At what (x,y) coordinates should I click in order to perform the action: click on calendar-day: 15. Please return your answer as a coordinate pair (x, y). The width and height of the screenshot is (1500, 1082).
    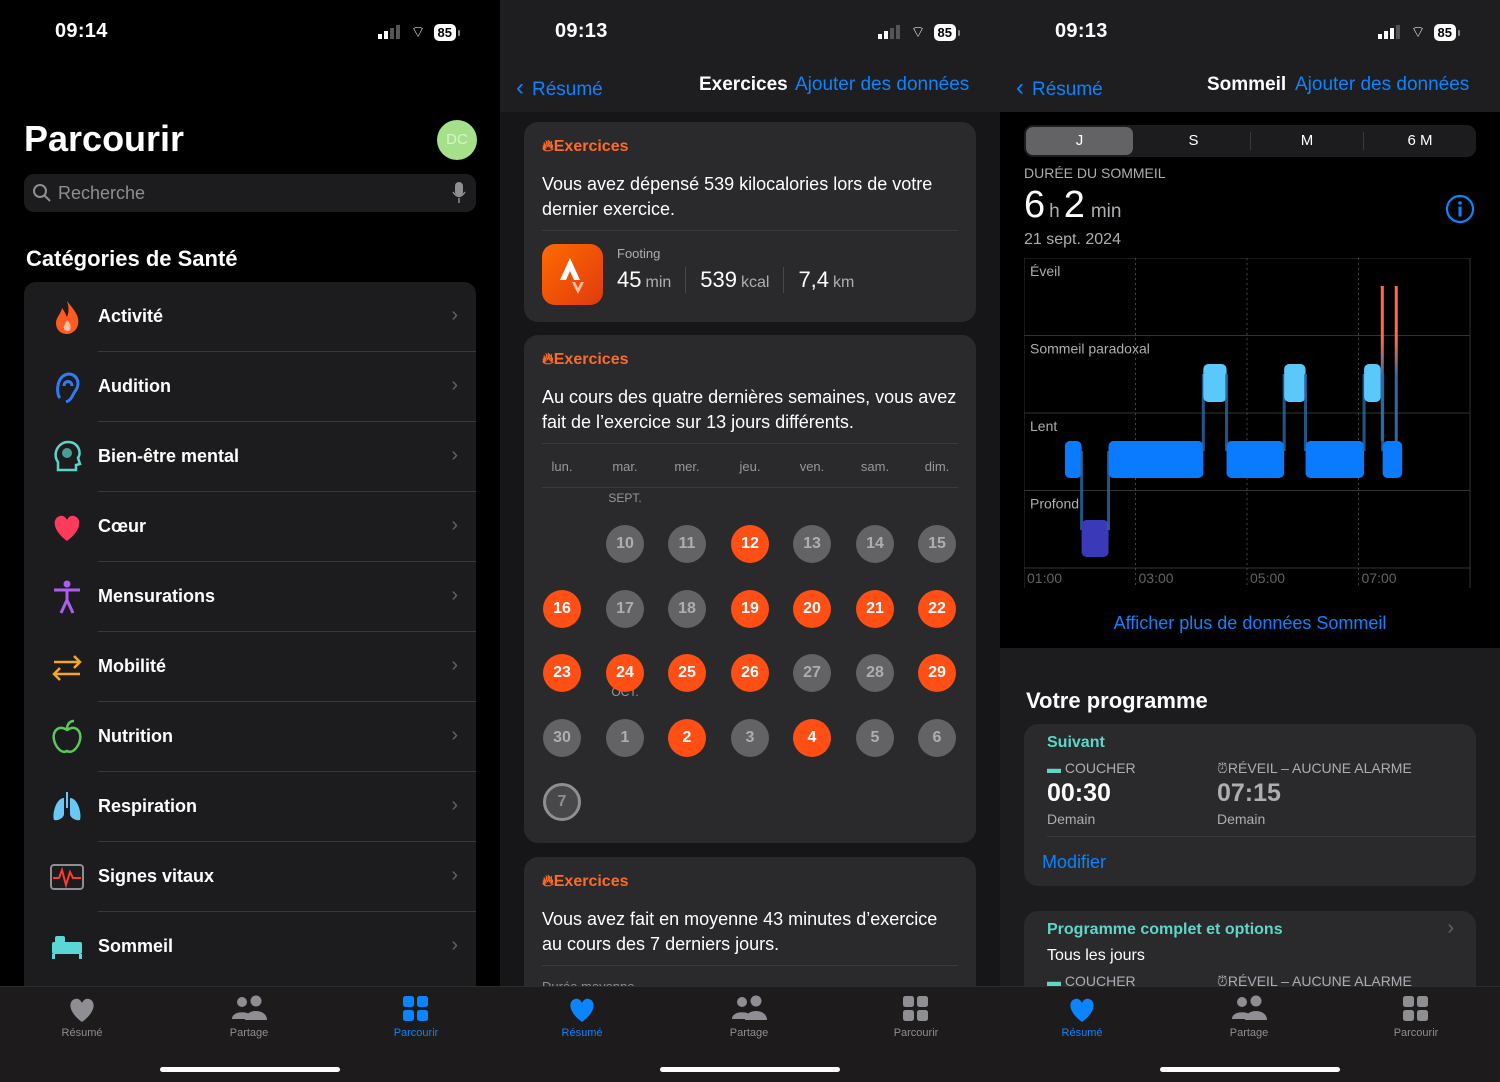
    Looking at the image, I should click on (937, 544).